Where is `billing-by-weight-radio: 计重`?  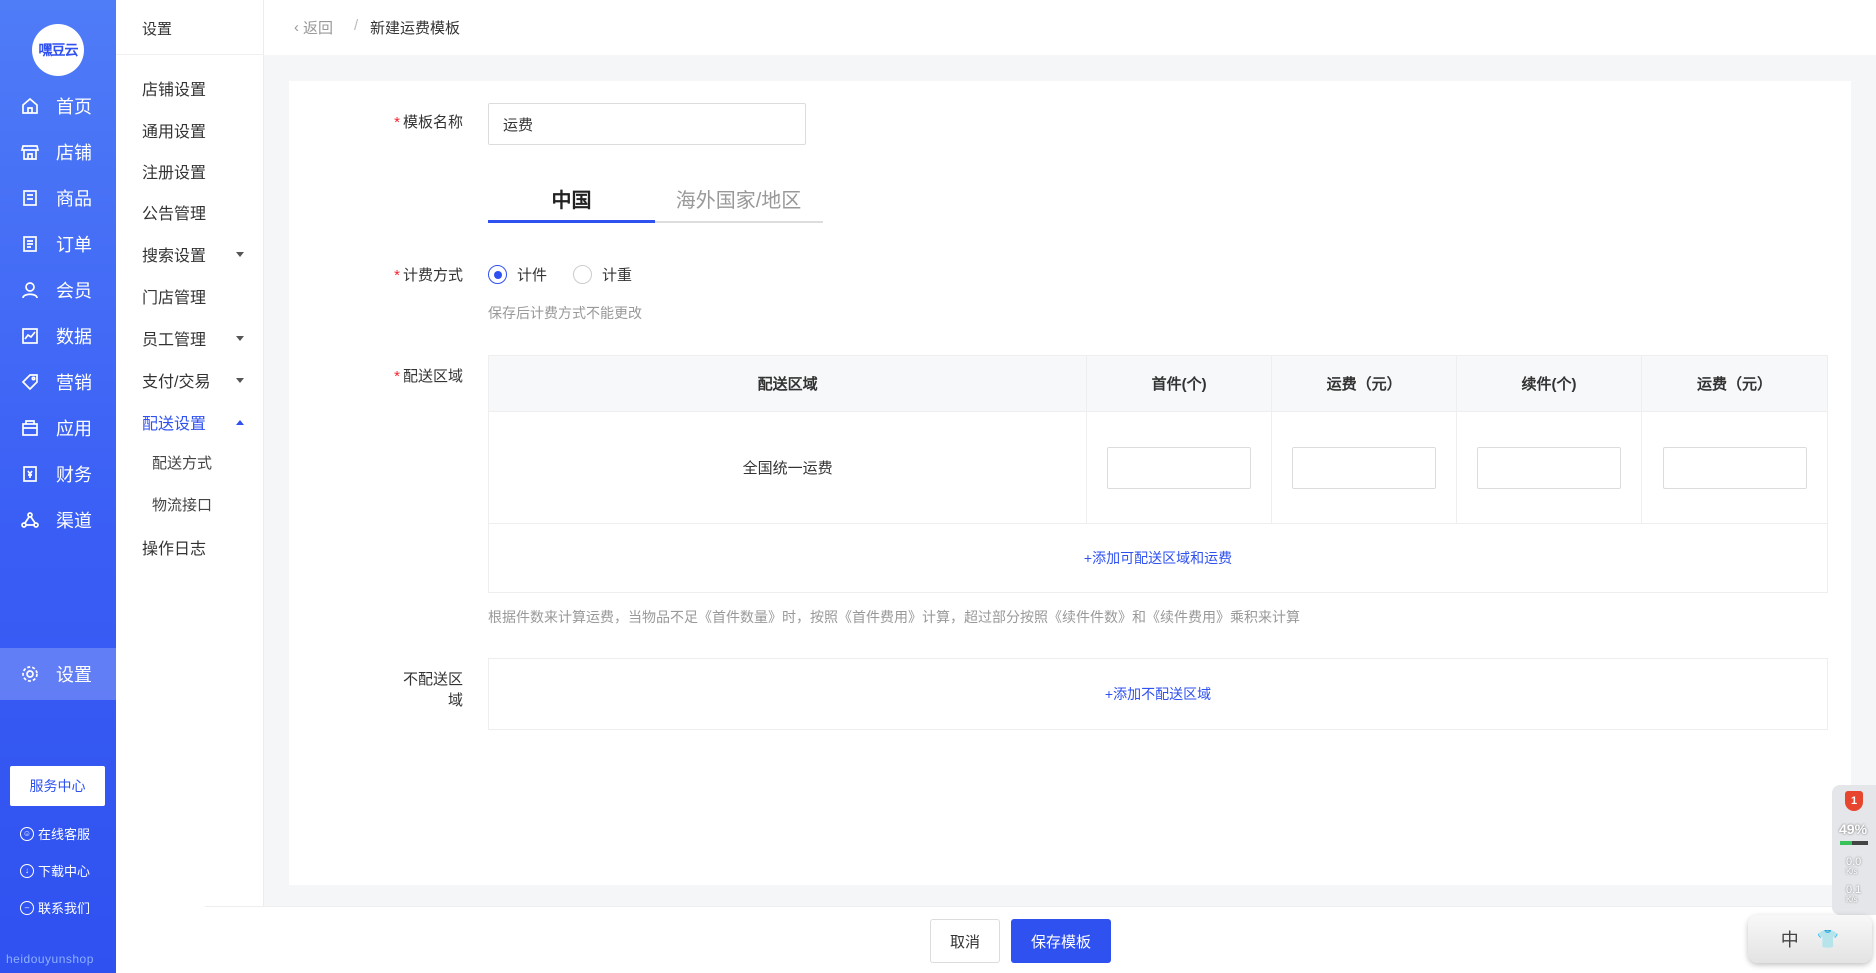
billing-by-weight-radio: 计重 is located at coordinates (602, 274).